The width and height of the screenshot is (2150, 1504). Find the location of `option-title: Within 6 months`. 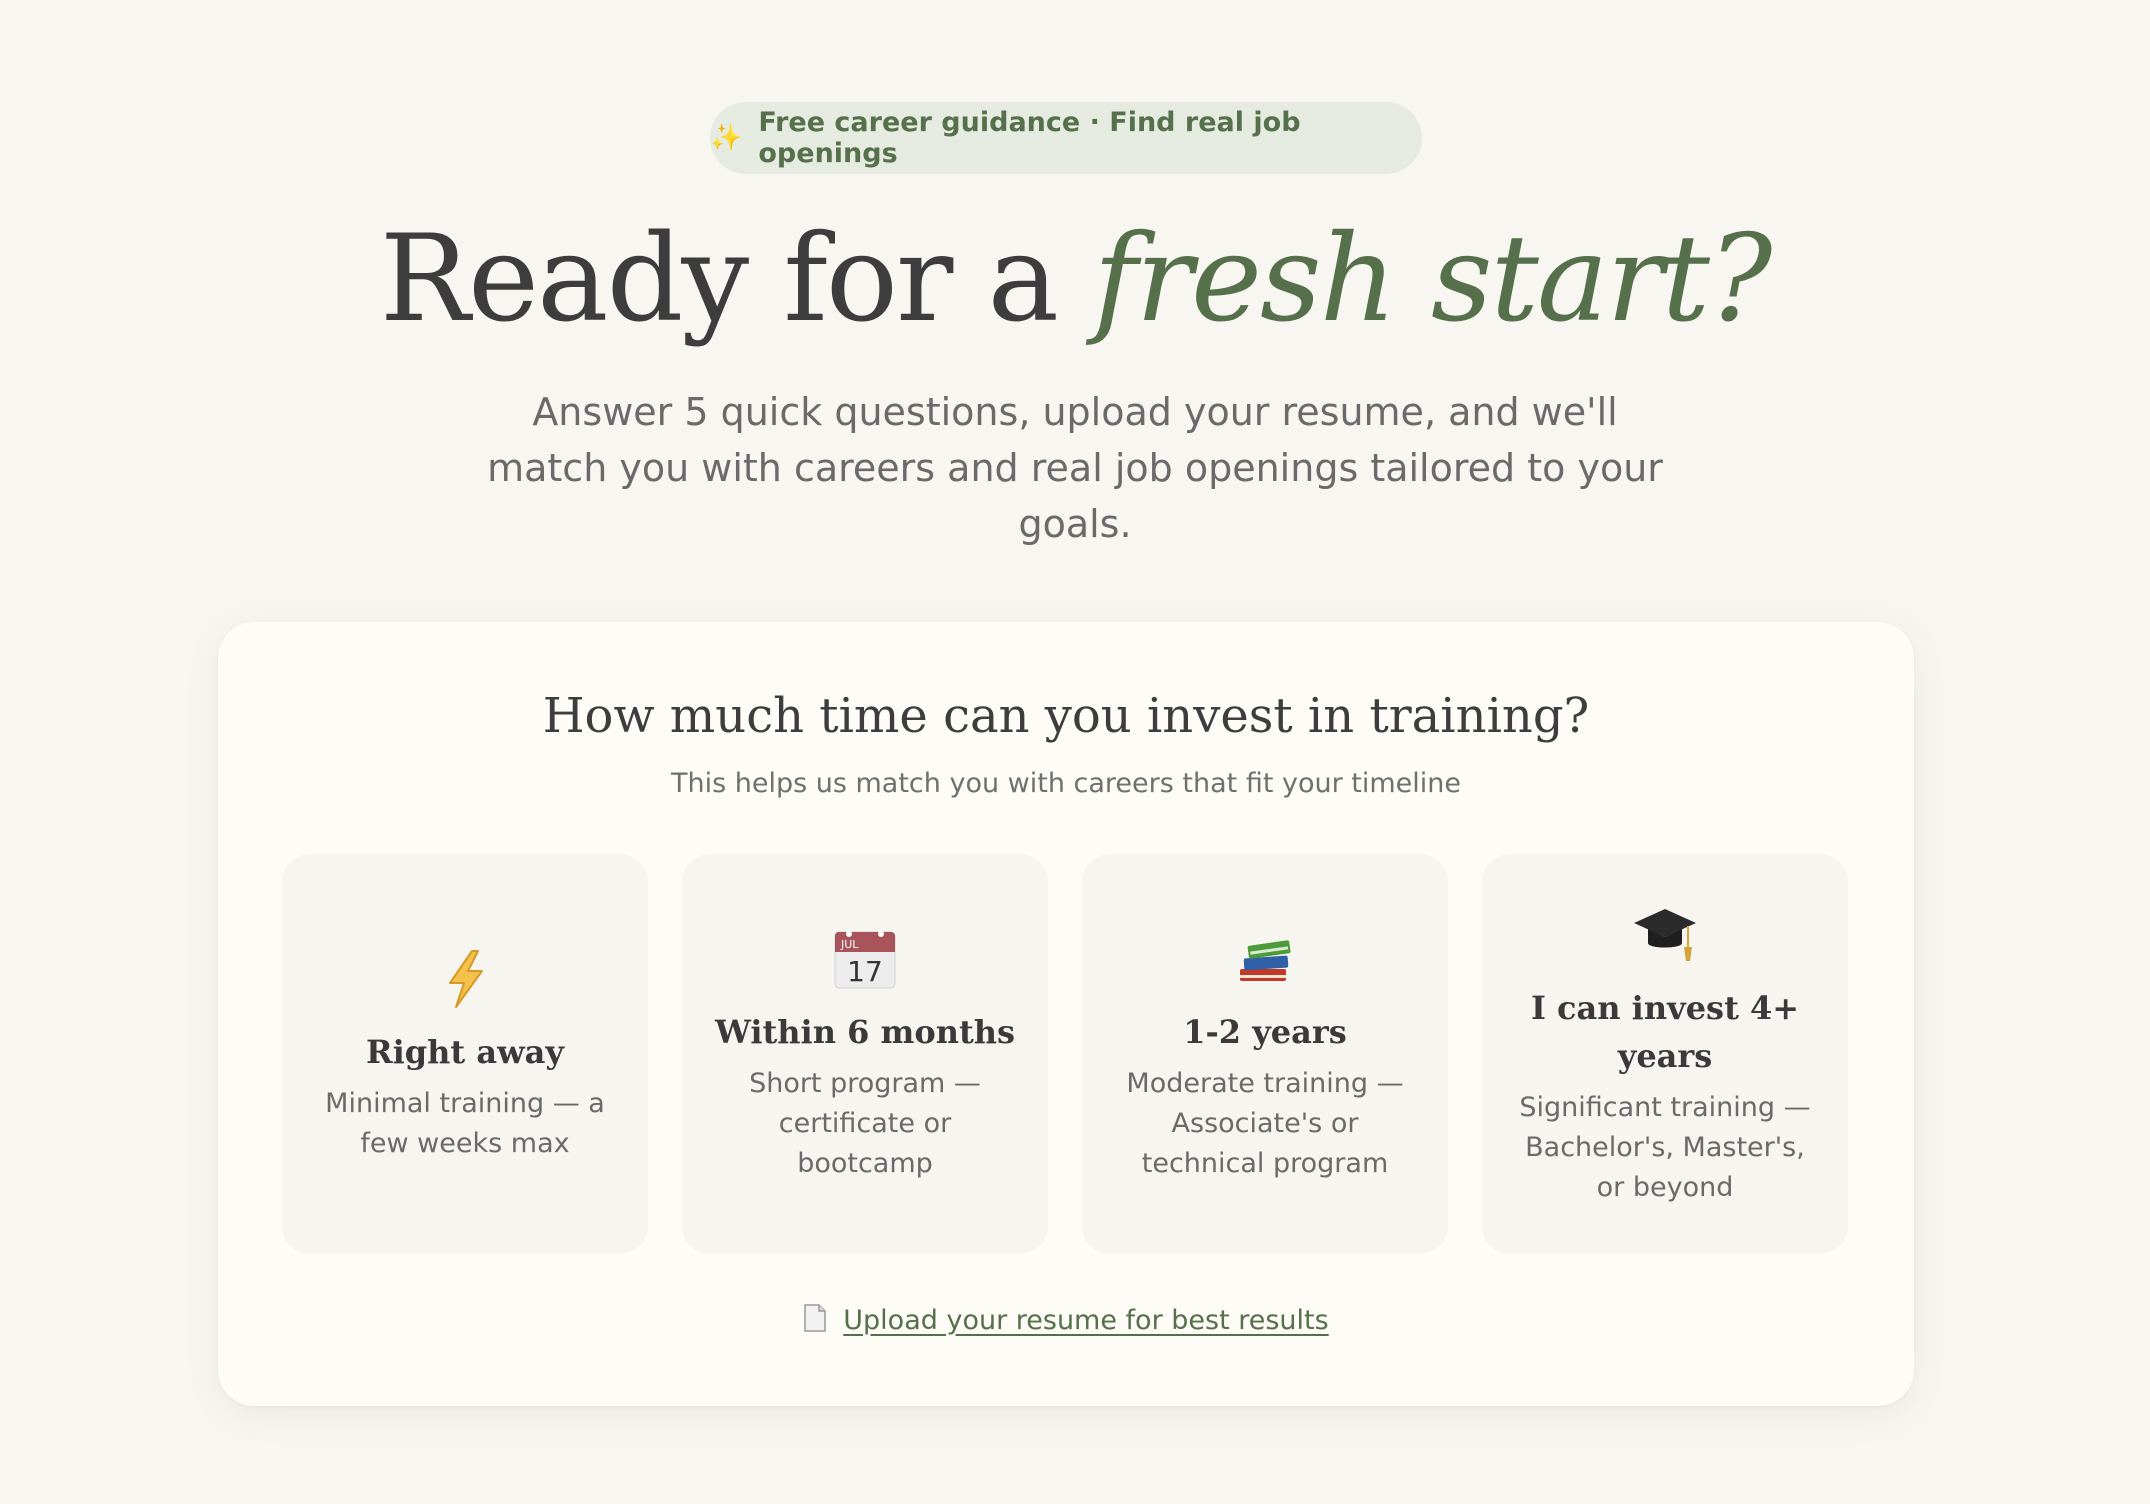

option-title: Within 6 months is located at coordinates (865, 1032).